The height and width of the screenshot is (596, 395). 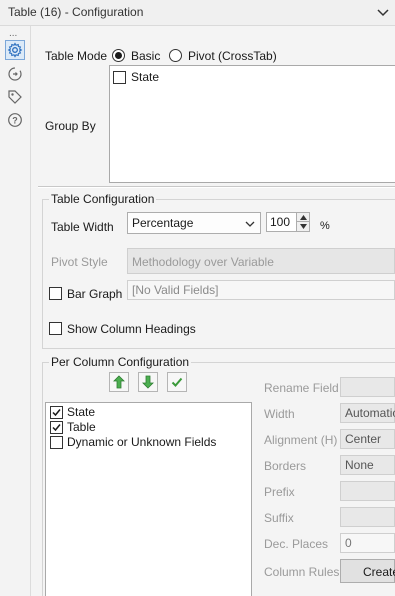 I want to click on tag-icon, so click(x=15, y=97).